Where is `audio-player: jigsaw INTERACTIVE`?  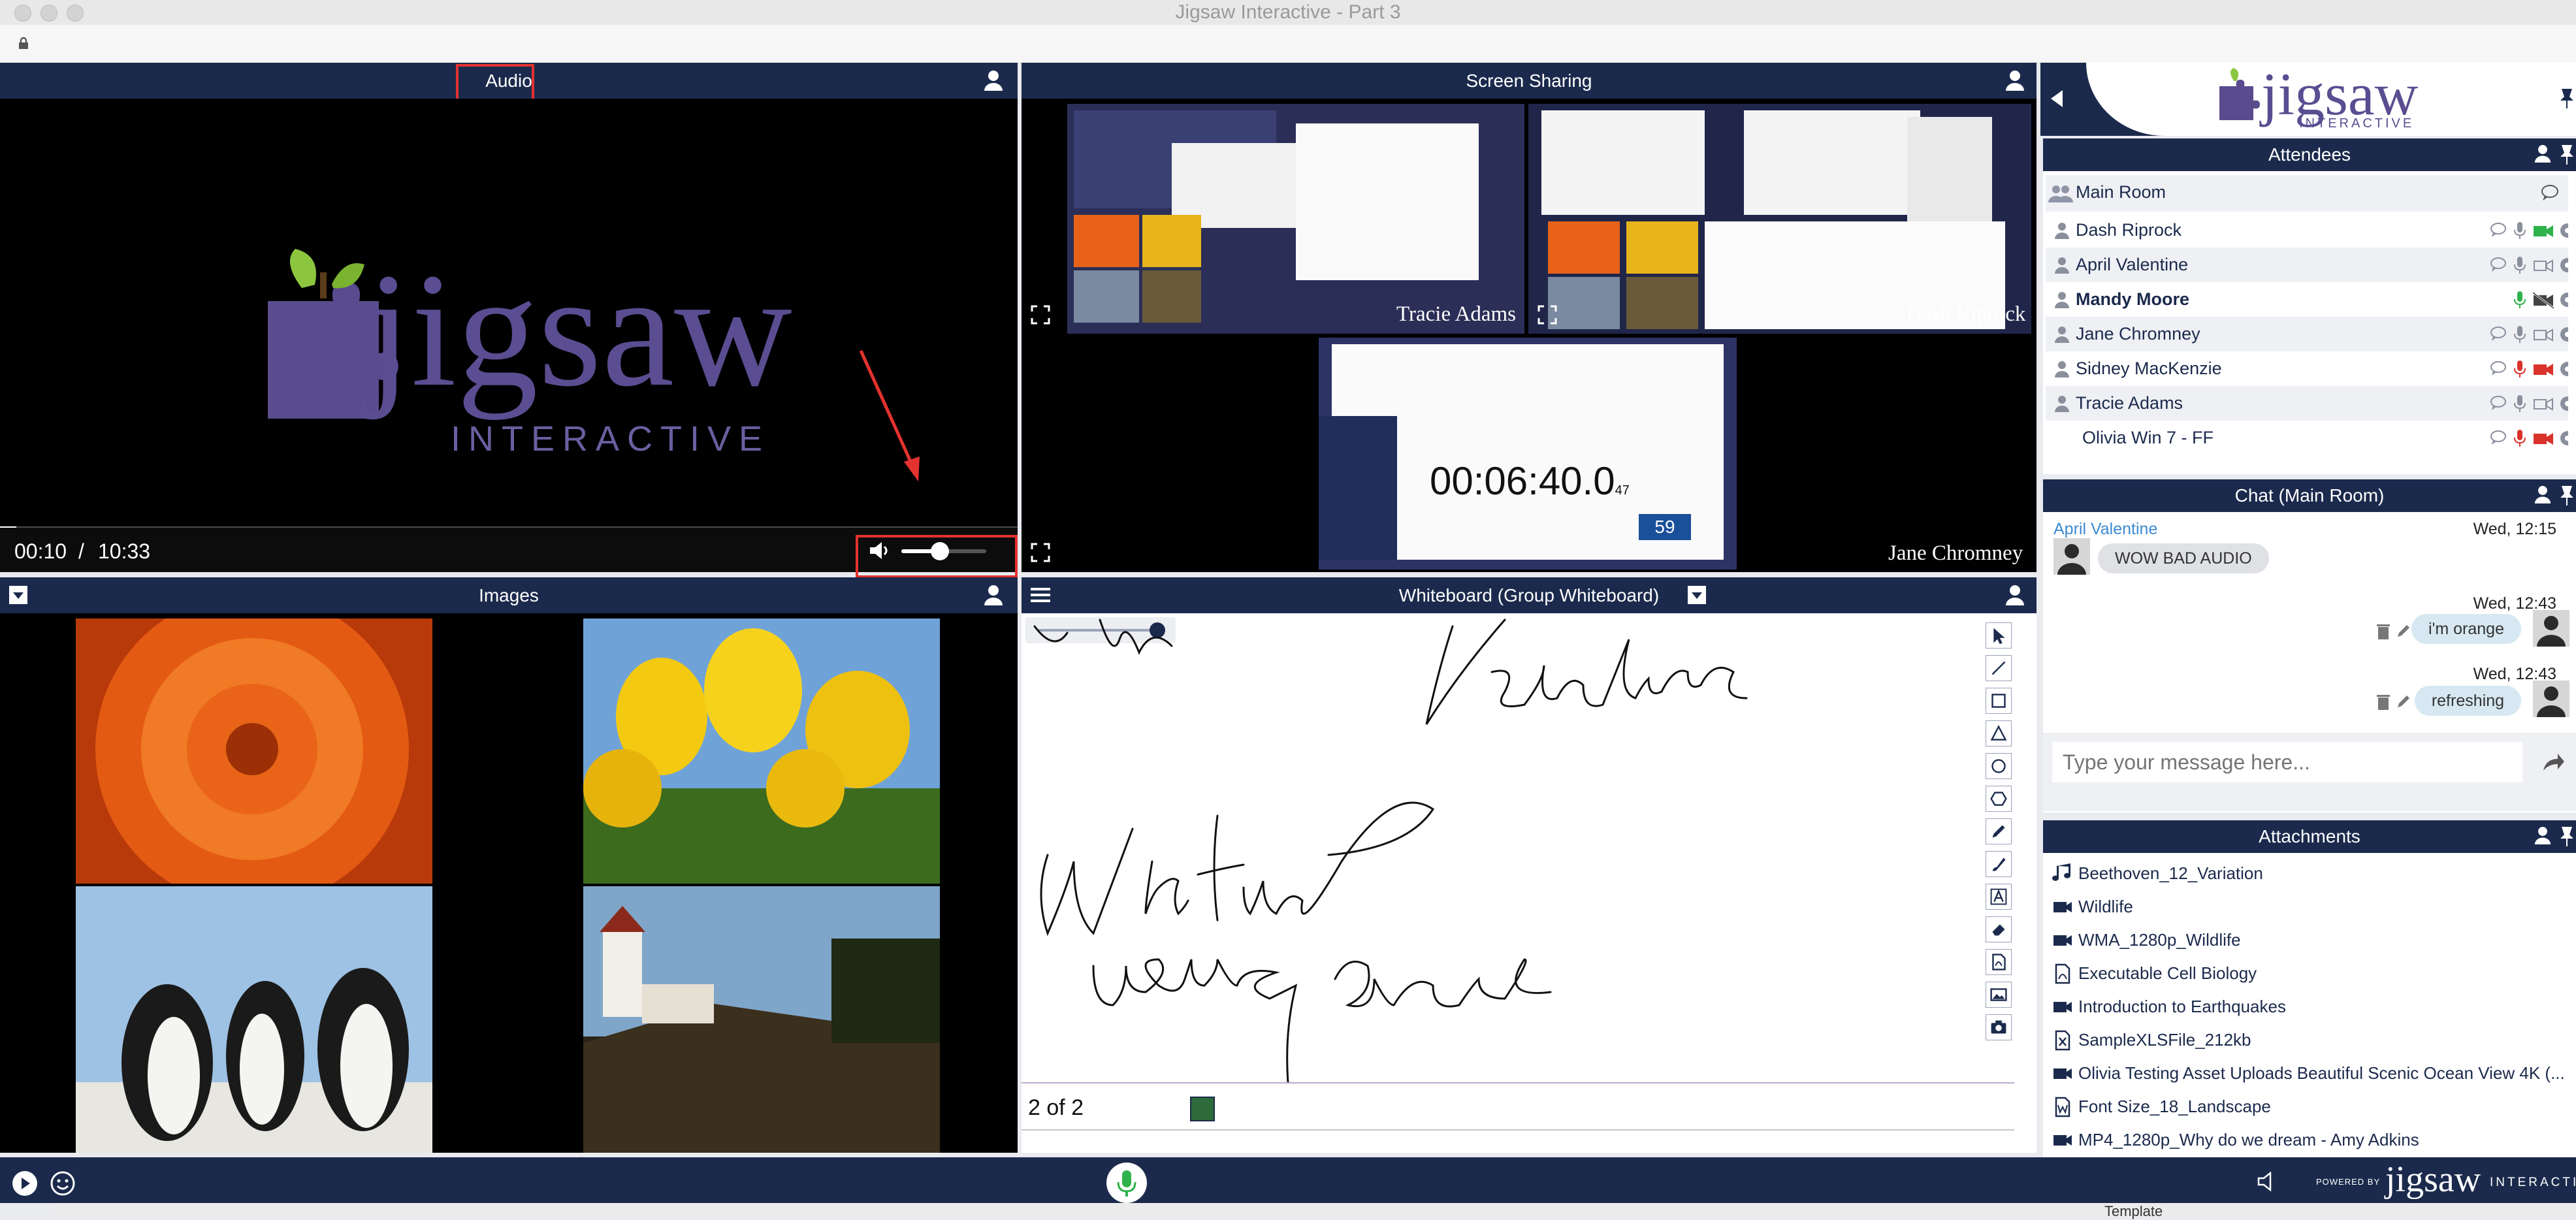
audio-player: jigsaw INTERACTIVE is located at coordinates (509, 314).